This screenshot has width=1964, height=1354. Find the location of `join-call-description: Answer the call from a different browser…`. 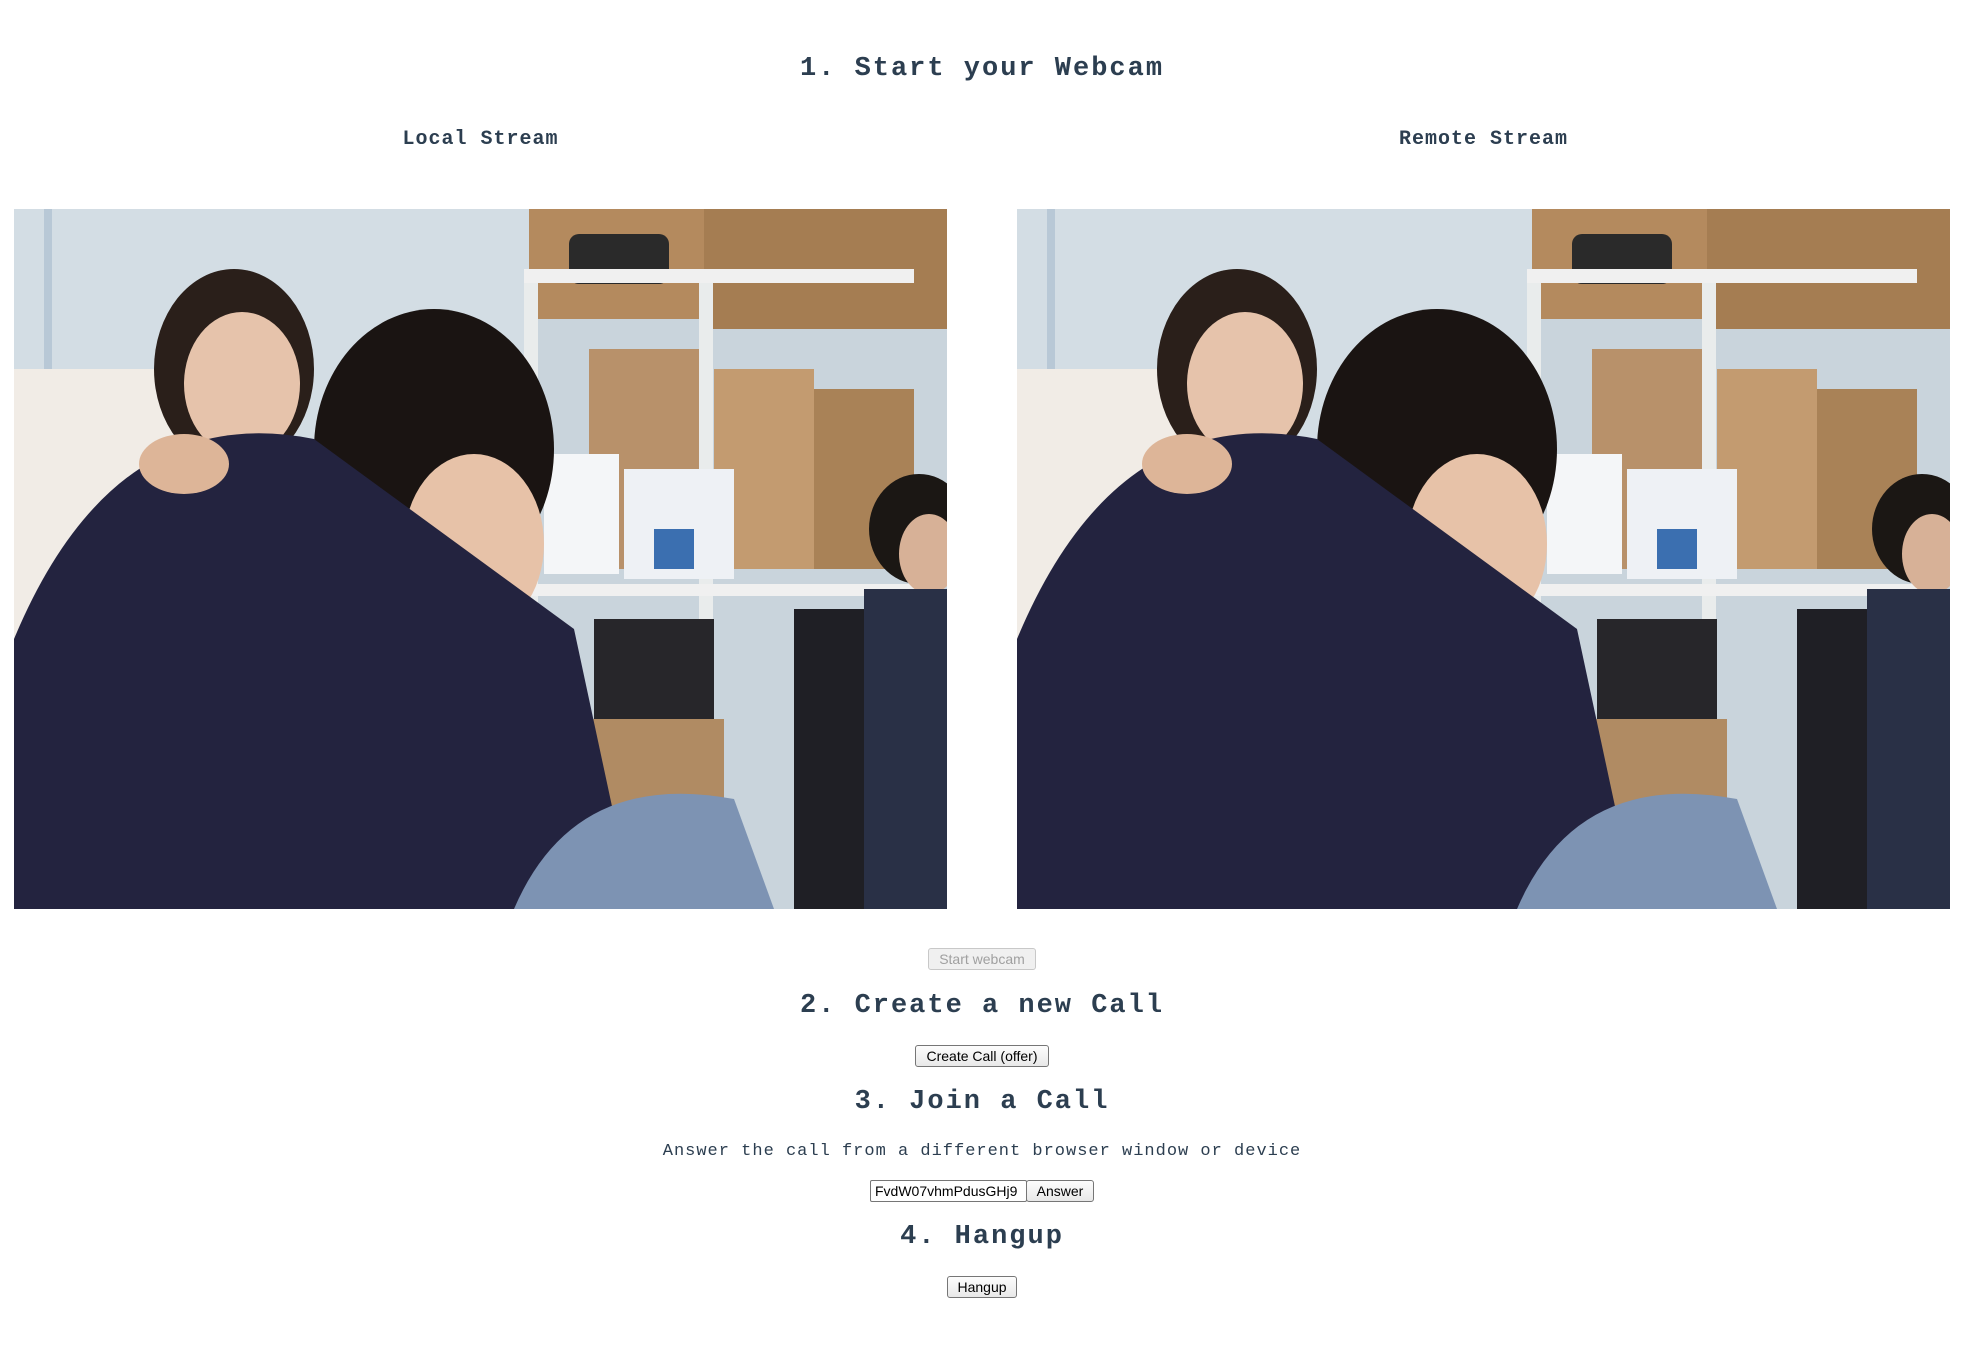

join-call-description: Answer the call from a different browser… is located at coordinates (982, 1151).